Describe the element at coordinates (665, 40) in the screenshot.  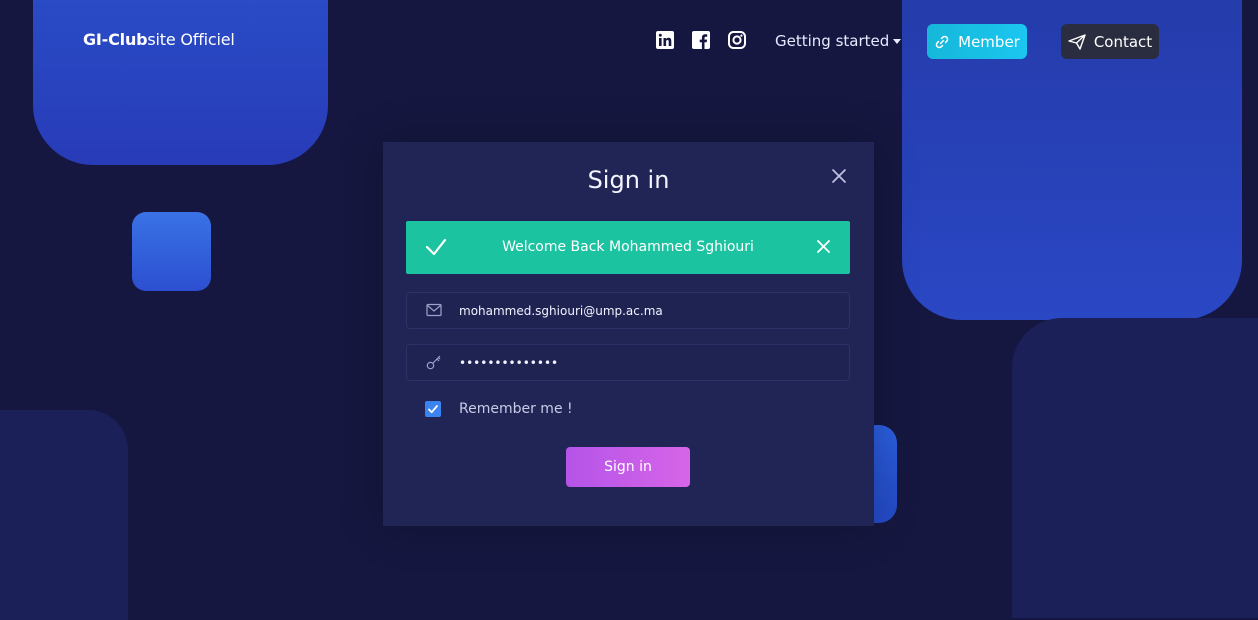
I see `linkedin-icon` at that location.